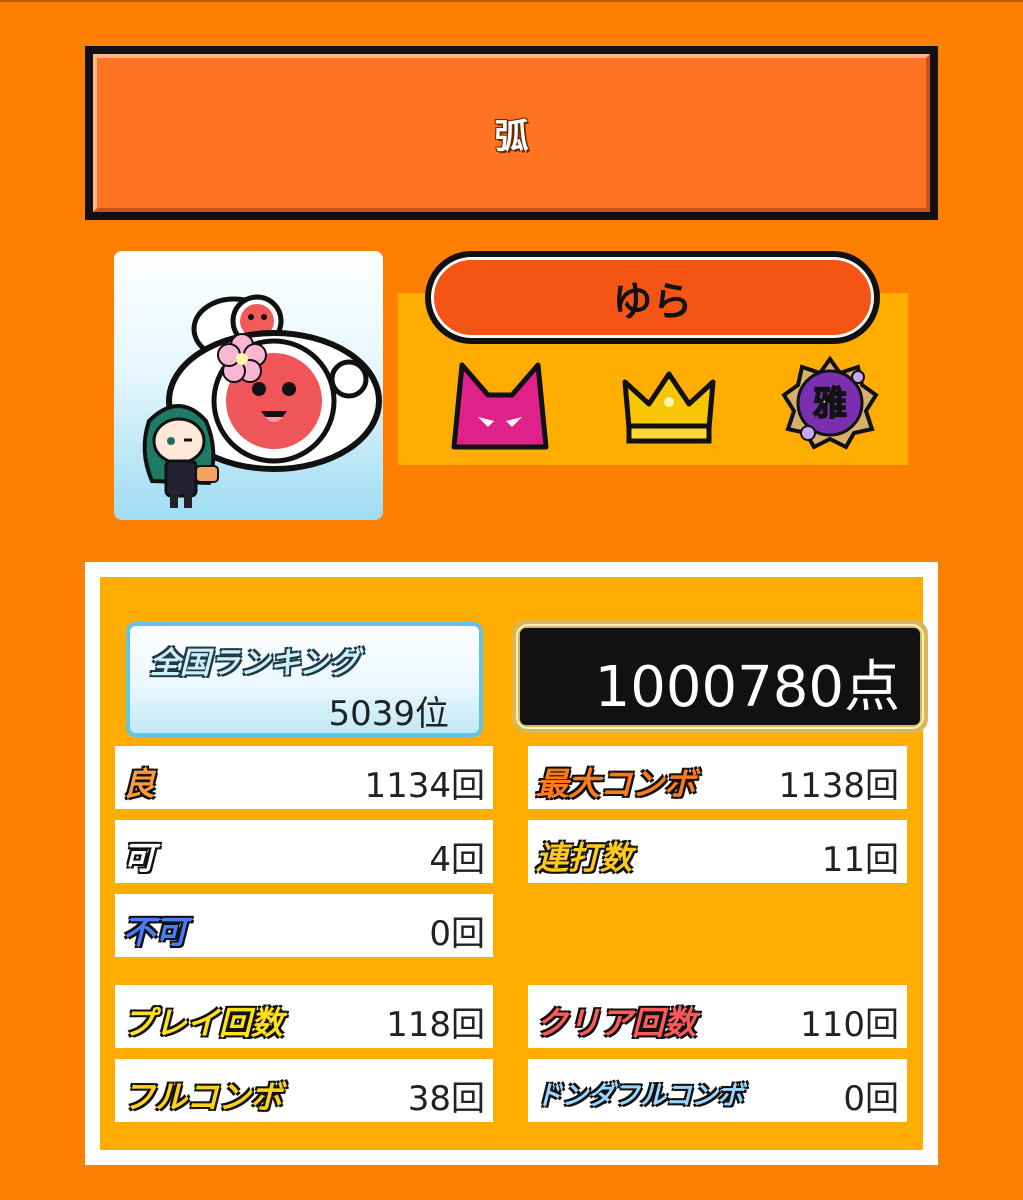  What do you see at coordinates (203, 1097) in the screenshot?
I see `stat-label-full-combo: フルコンボ` at bounding box center [203, 1097].